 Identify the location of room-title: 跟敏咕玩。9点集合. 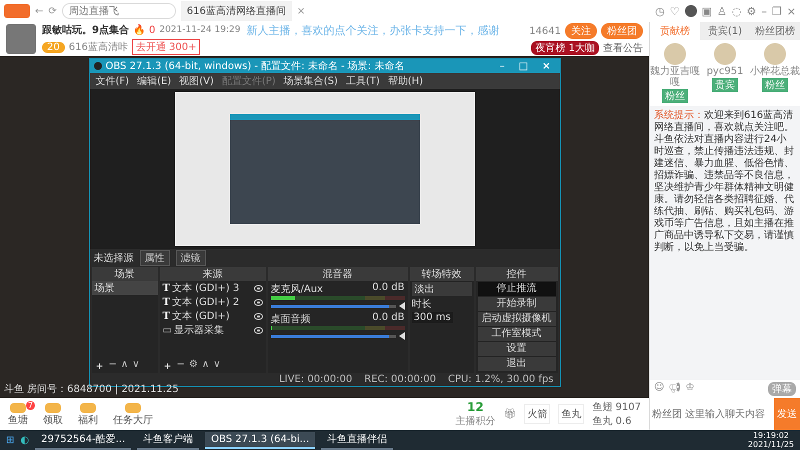
(85, 30).